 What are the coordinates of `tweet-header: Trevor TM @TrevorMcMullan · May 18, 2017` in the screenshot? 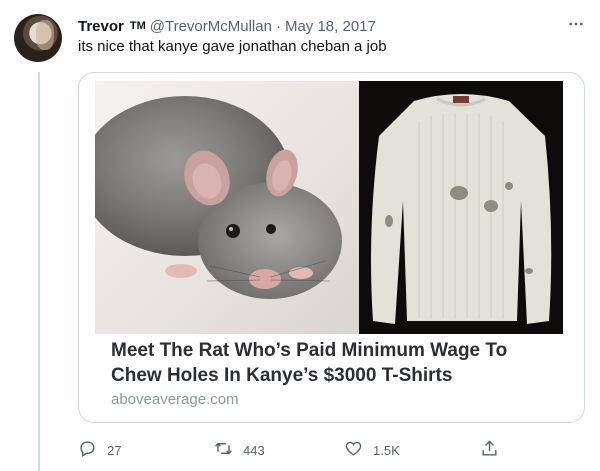 It's located at (319, 26).